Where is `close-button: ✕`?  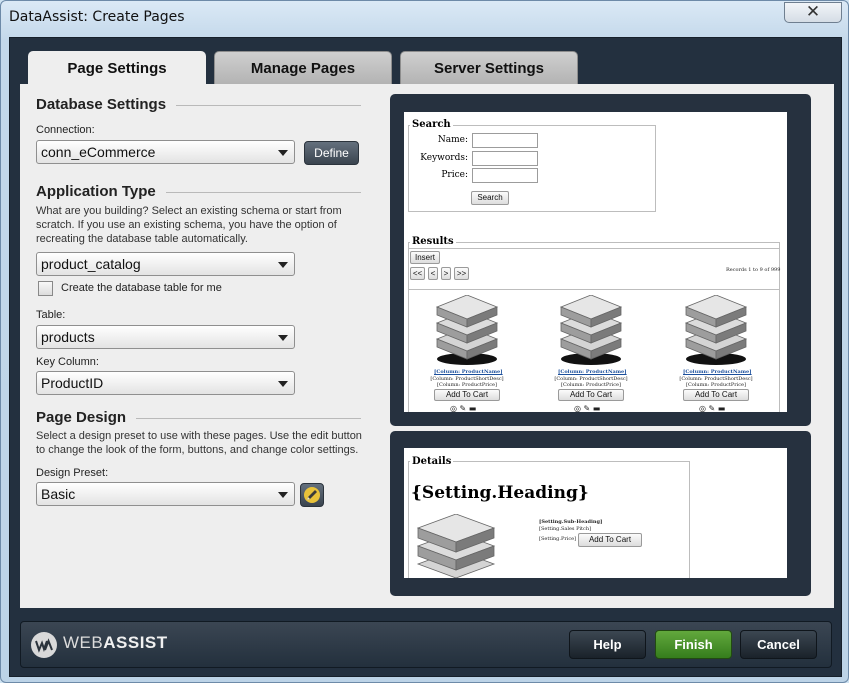
close-button: ✕ is located at coordinates (813, 12).